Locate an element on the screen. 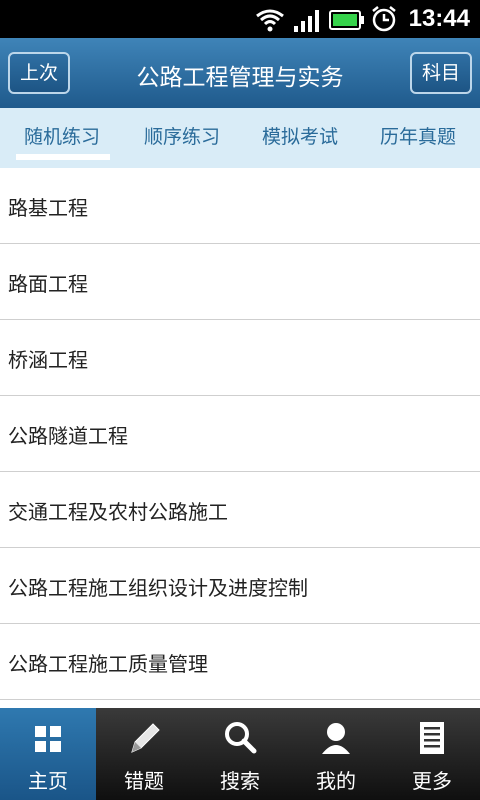 The width and height of the screenshot is (480, 800). nav-search: 搜索 is located at coordinates (240, 754).